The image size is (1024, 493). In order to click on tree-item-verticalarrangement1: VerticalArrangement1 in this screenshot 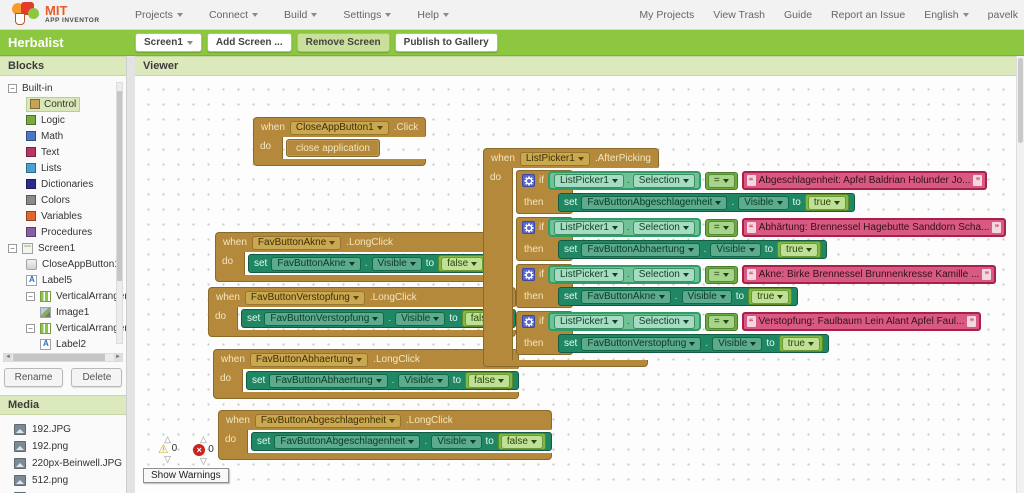, I will do `click(63, 296)`.